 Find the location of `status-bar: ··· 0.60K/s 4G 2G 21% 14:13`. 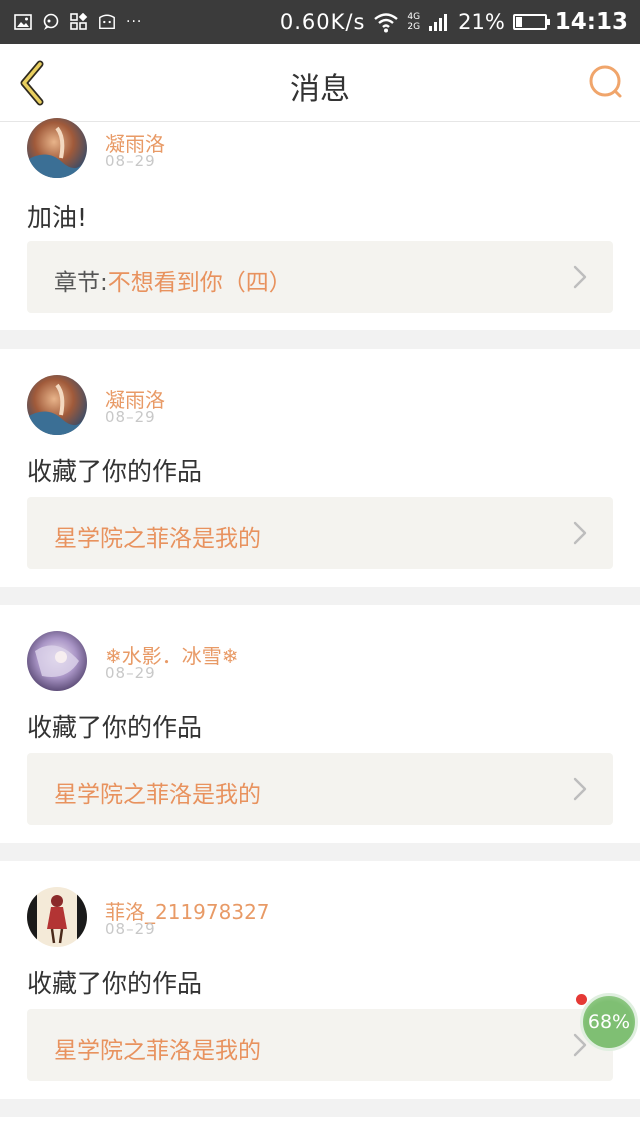

status-bar: ··· 0.60K/s 4G 2G 21% 14:13 is located at coordinates (320, 22).